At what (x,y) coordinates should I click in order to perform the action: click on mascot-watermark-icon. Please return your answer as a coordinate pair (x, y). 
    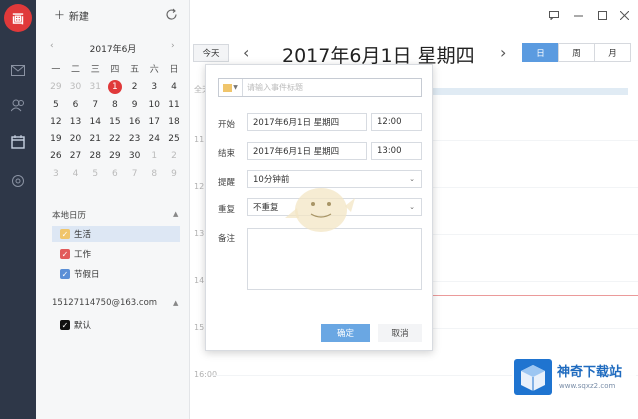
    Looking at the image, I should click on (319, 208).